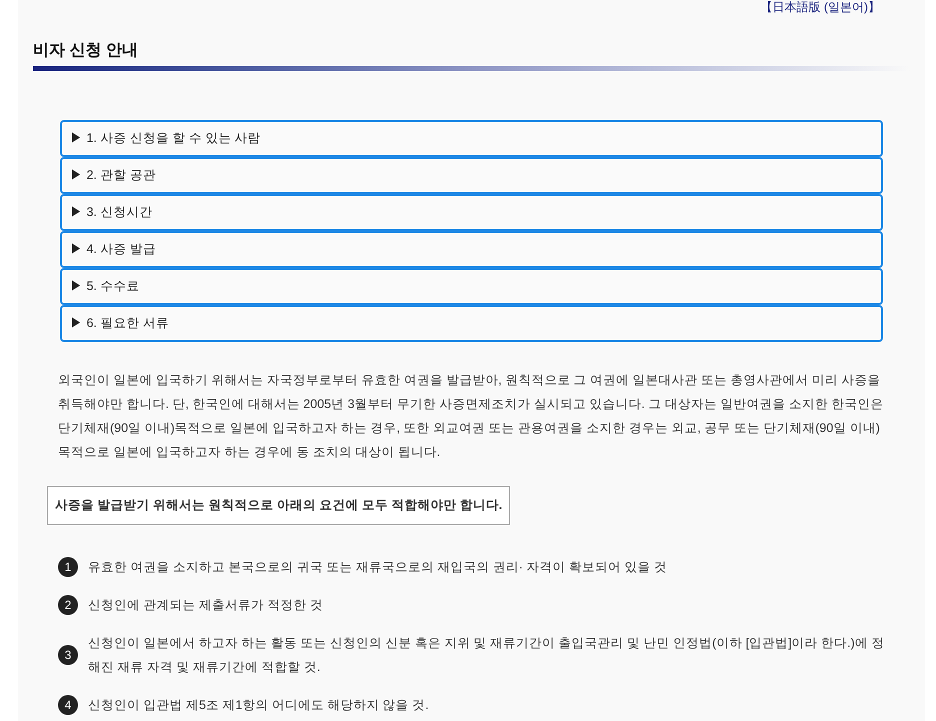 Image resolution: width=936 pixels, height=721 pixels. What do you see at coordinates (258, 705) in the screenshot?
I see `requirement-text: 신청인이 입관법 제5조 제1항의 어디에도 해당하지 않을 것.` at bounding box center [258, 705].